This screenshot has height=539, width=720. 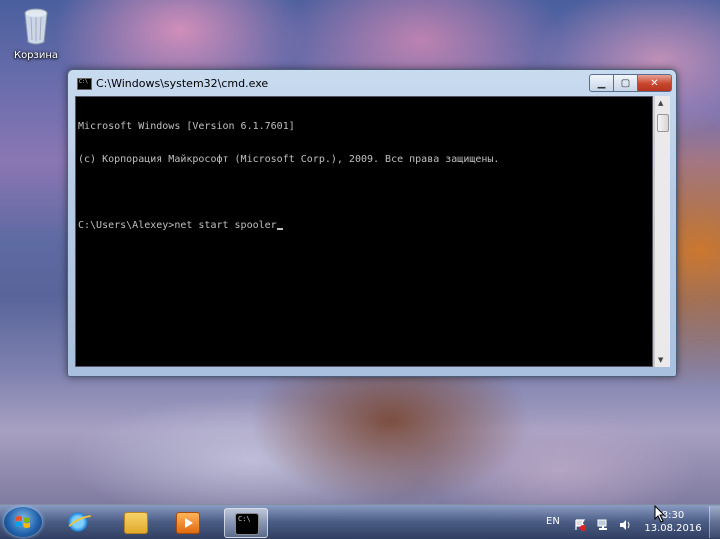 I want to click on internet-explorer-taskbar-button, so click(x=79, y=522).